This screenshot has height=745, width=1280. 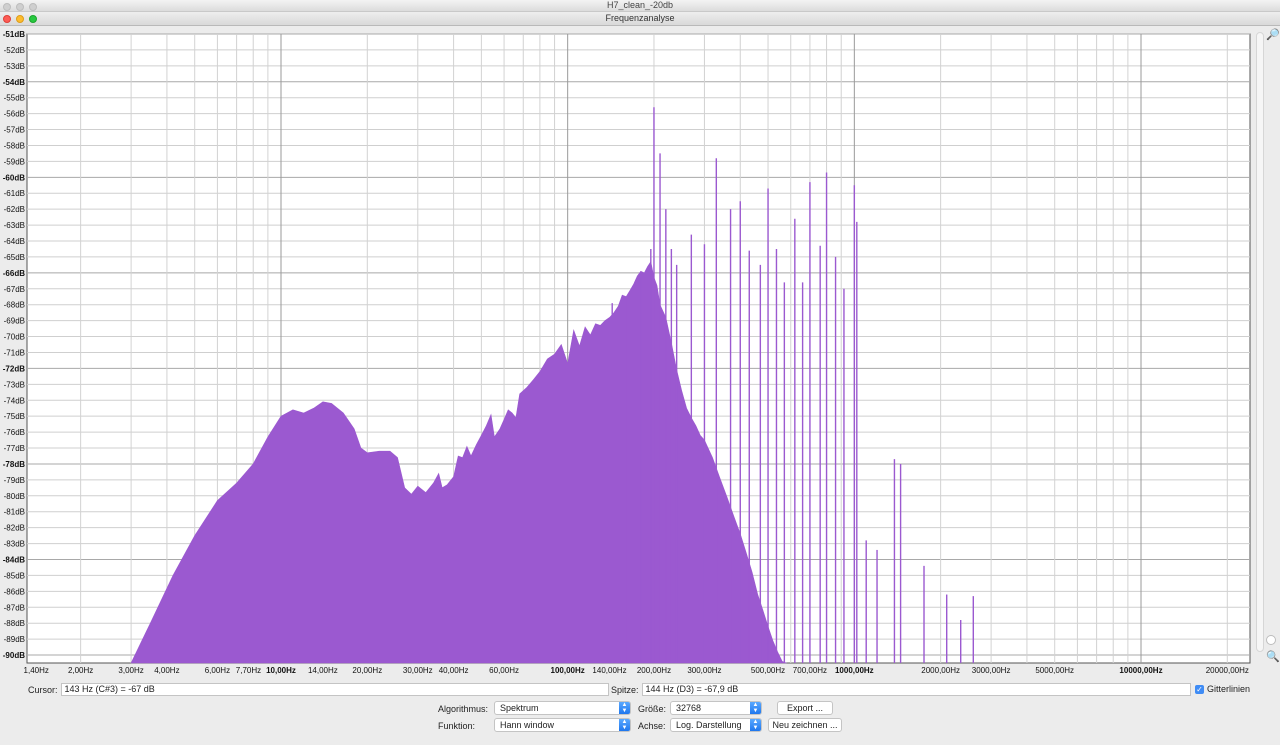 I want to click on y-tick-label: -61dB, so click(x=14, y=193).